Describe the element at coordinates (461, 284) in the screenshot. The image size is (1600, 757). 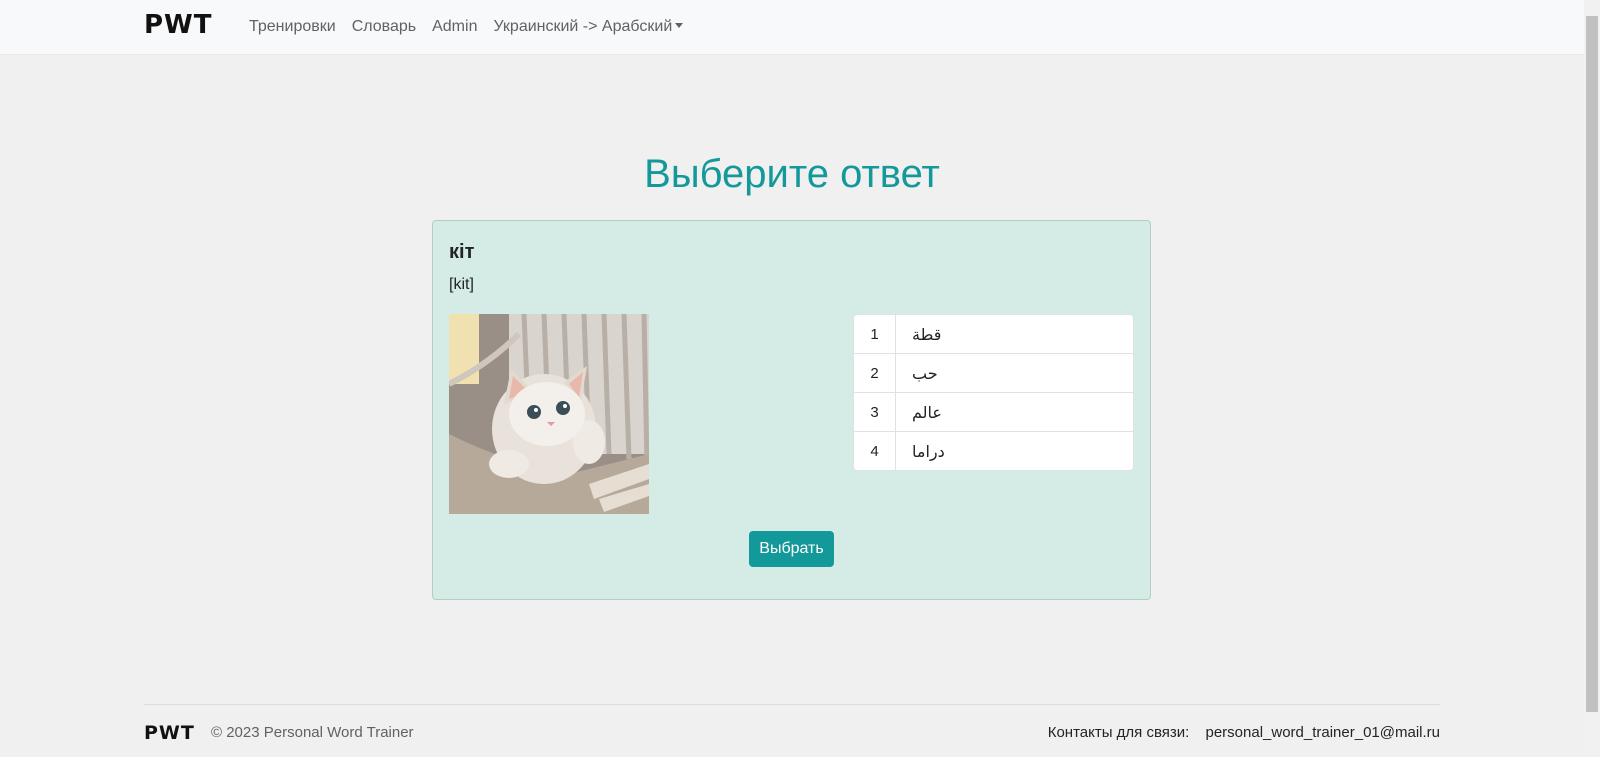
I see `word-transcription: [kit]` at that location.